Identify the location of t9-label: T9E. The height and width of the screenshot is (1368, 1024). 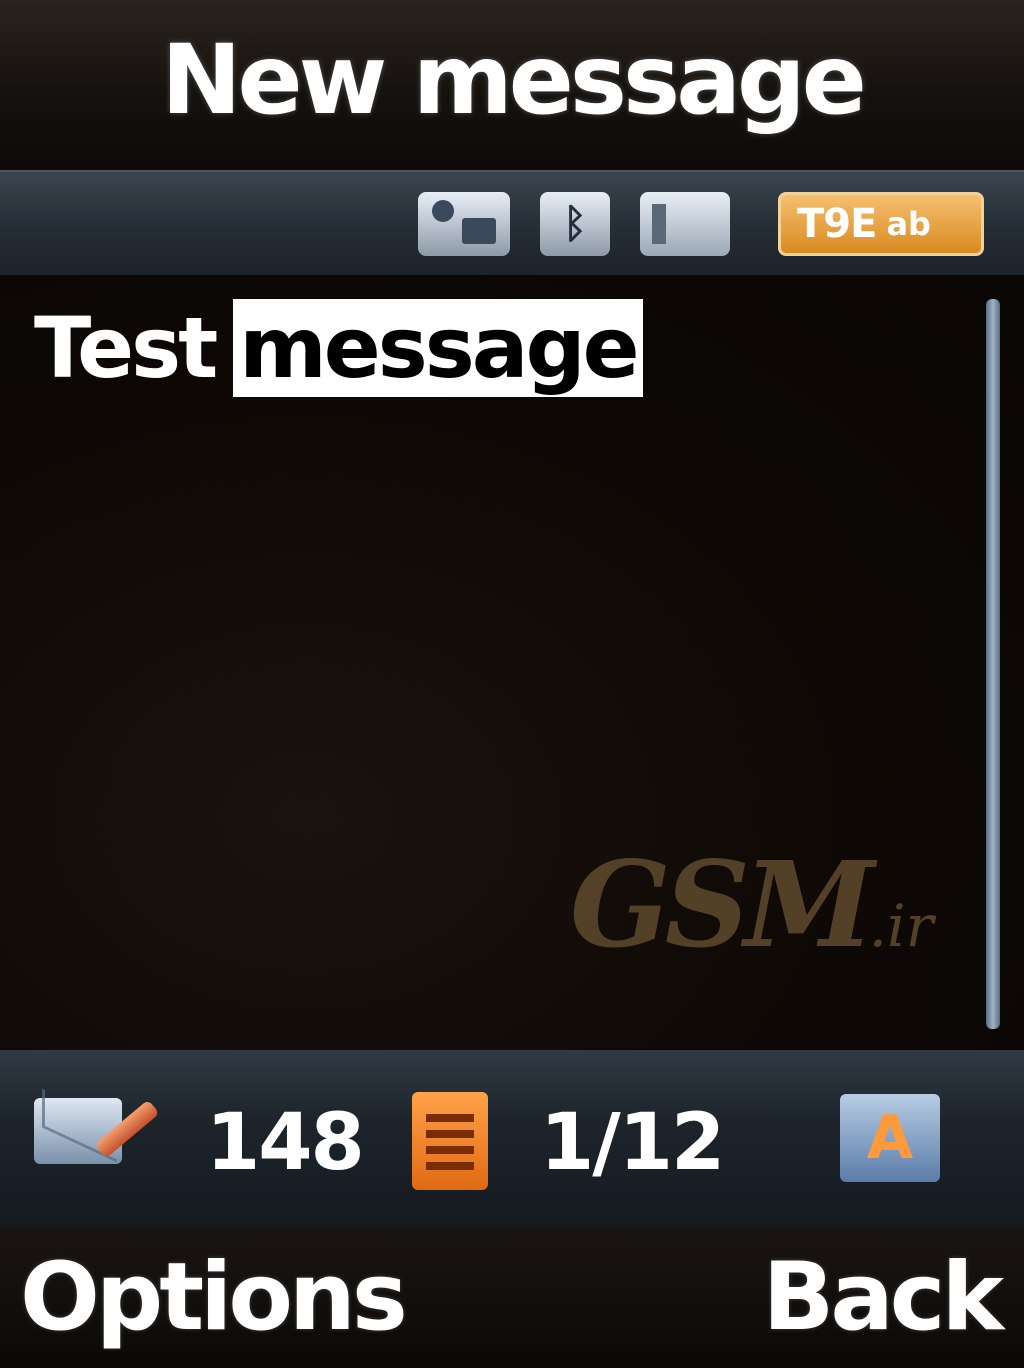
(837, 224).